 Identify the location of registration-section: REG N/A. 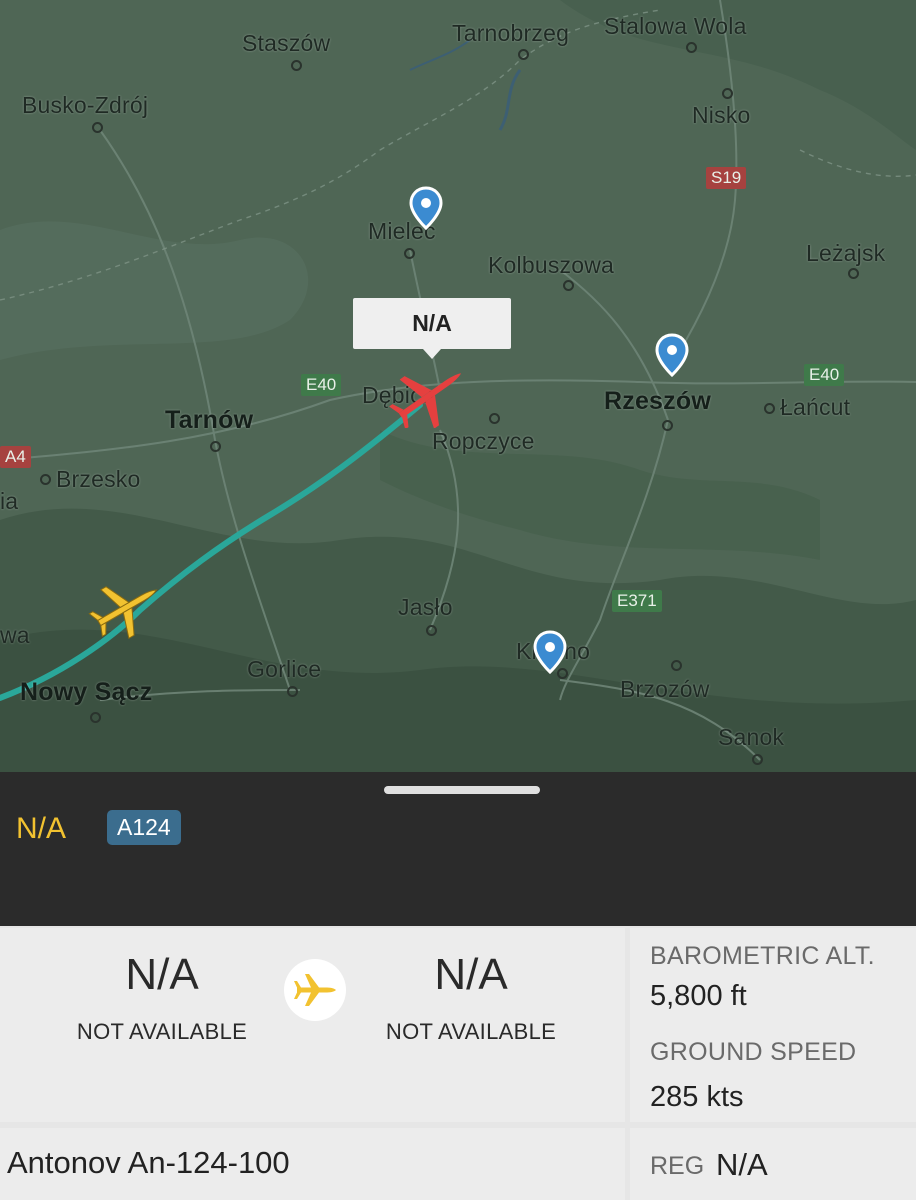
(773, 1164).